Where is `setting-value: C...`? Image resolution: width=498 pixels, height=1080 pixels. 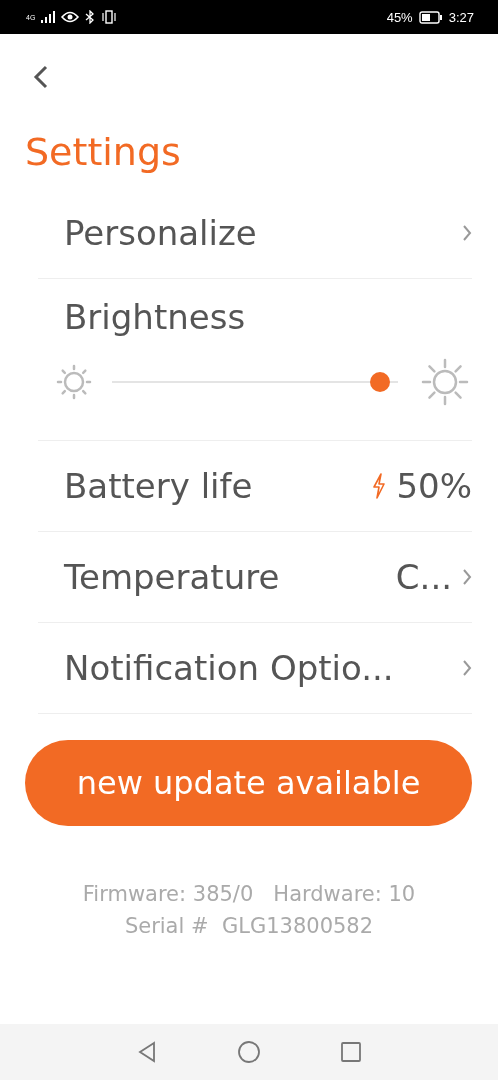
setting-value: C... is located at coordinates (423, 576).